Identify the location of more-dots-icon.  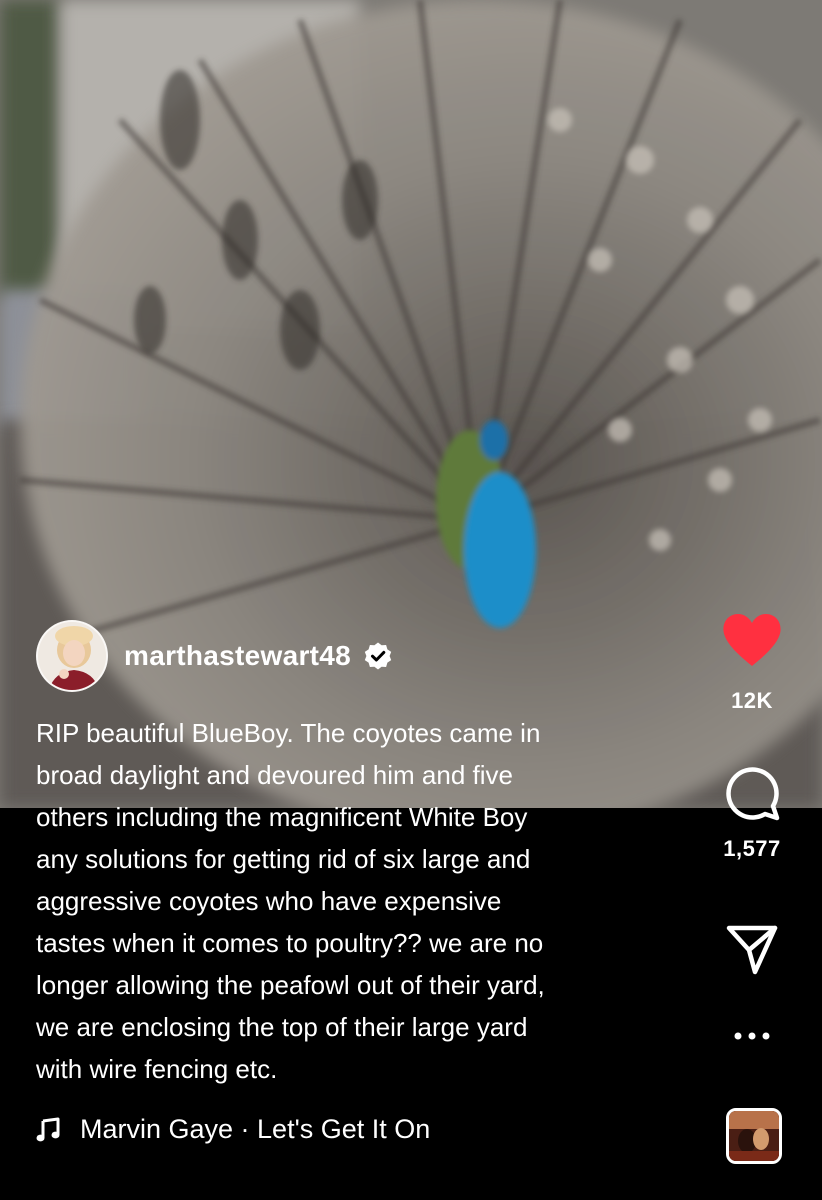
(752, 1036).